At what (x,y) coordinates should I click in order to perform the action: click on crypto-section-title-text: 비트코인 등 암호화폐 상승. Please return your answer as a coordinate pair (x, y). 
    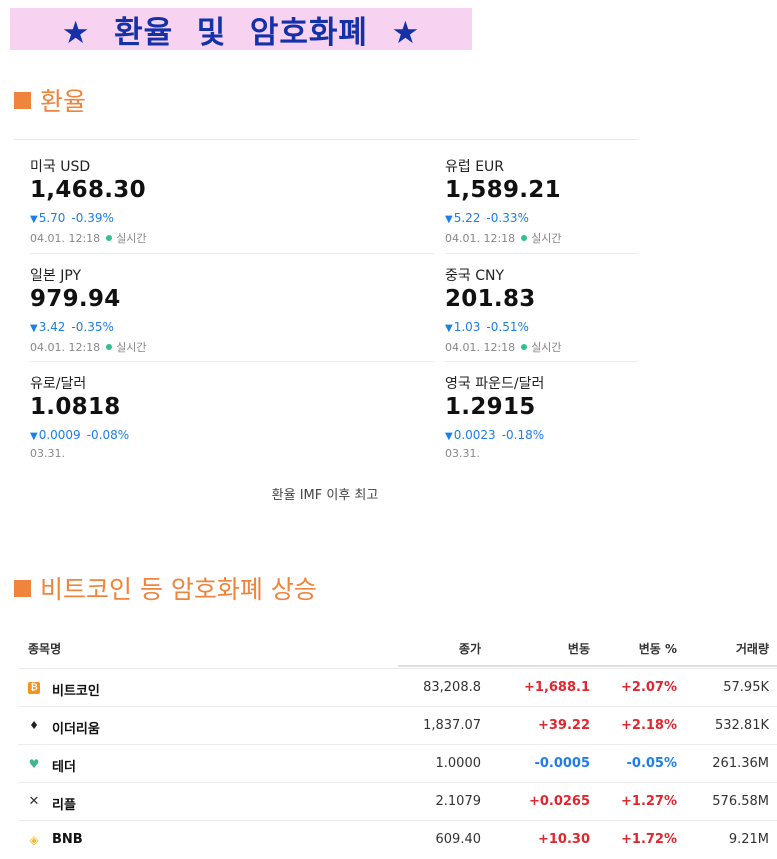
    Looking at the image, I should click on (178, 589).